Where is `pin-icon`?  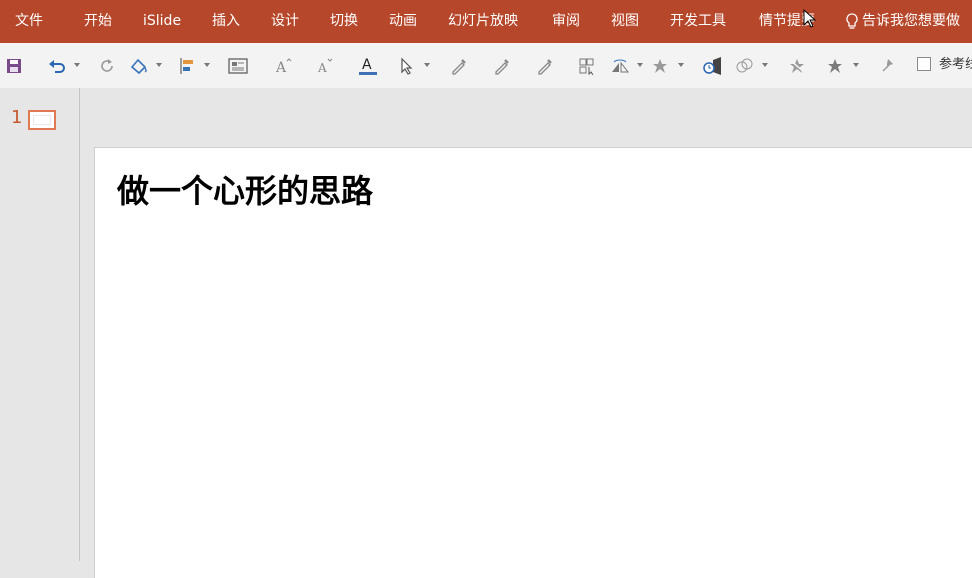
pin-icon is located at coordinates (888, 65).